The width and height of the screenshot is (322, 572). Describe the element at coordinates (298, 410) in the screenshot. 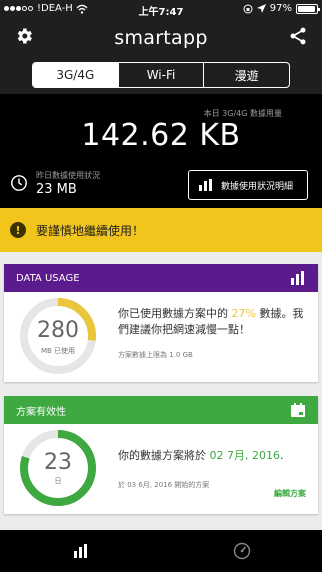

I see `calendar-icon` at that location.